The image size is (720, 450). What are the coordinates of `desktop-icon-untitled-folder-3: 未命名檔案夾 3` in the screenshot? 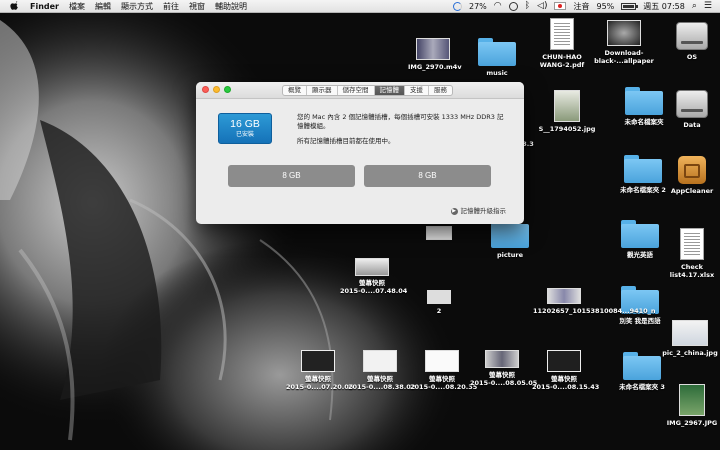 It's located at (642, 371).